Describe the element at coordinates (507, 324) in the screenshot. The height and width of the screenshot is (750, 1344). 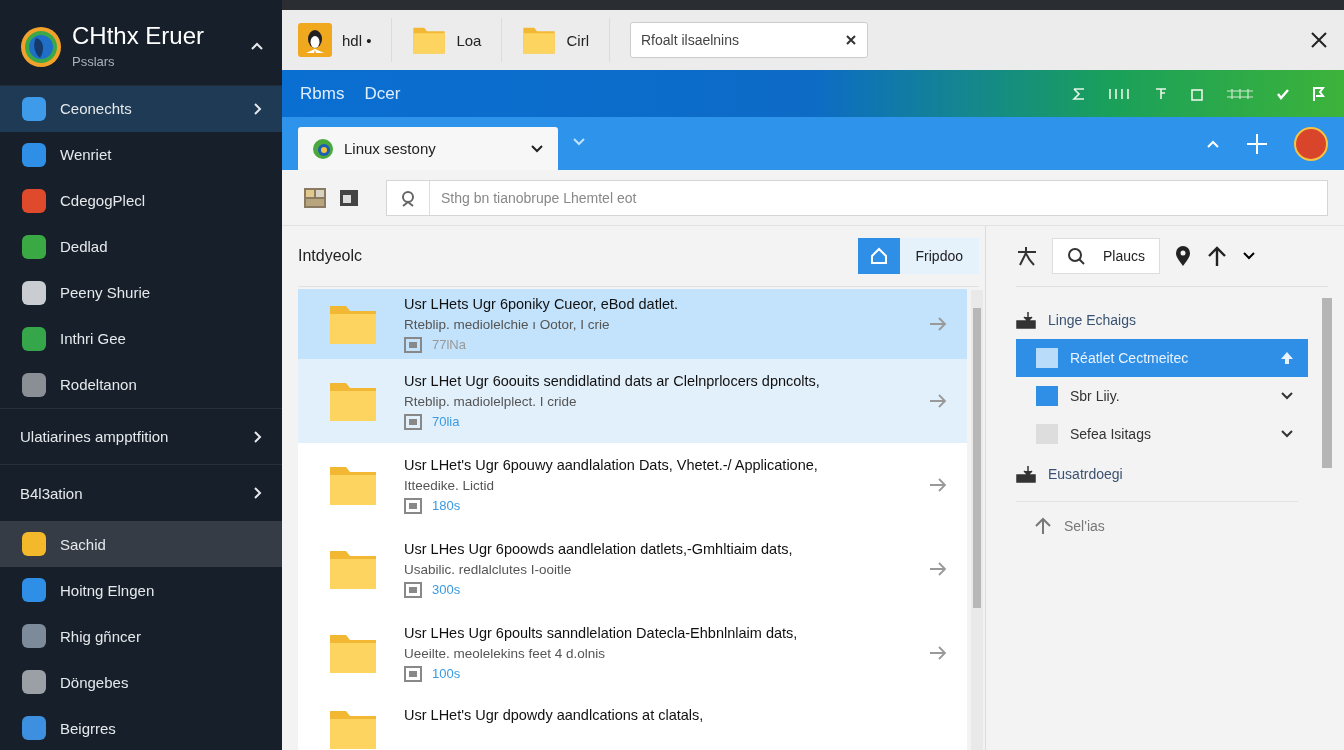
I see `row-subtitle: Rteblip. mediolelchie ı Ootor, I crie` at that location.